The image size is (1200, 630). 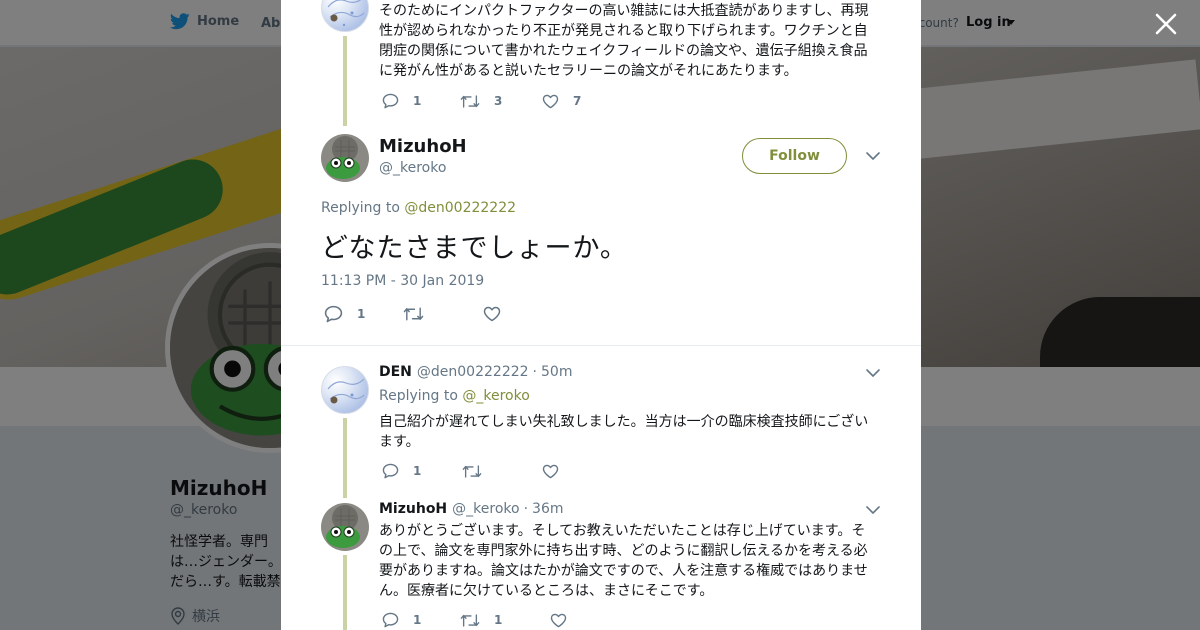 I want to click on replying-to: Replying to @den00222222, so click(x=418, y=208).